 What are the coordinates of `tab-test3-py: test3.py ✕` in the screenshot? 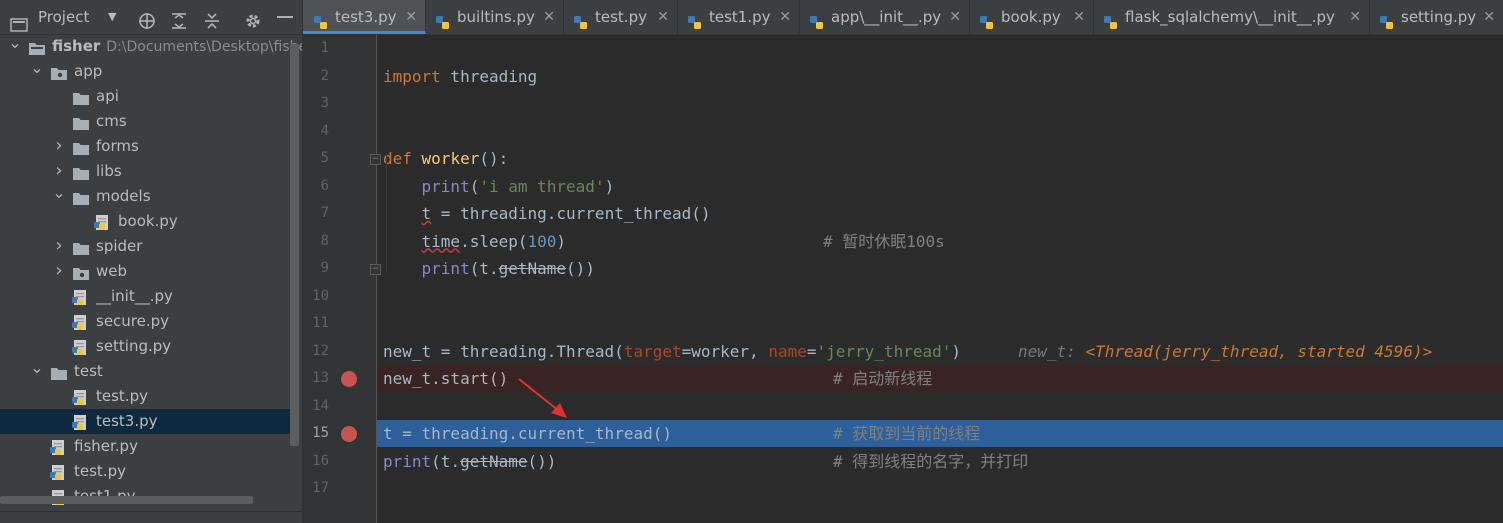 It's located at (364, 17).